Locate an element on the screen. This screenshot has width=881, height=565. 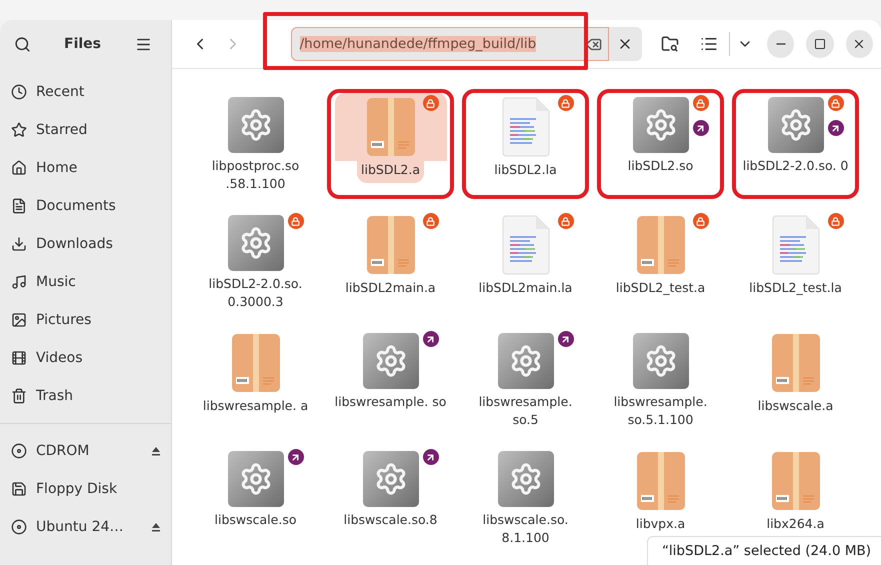
videos-icon is located at coordinates (19, 358).